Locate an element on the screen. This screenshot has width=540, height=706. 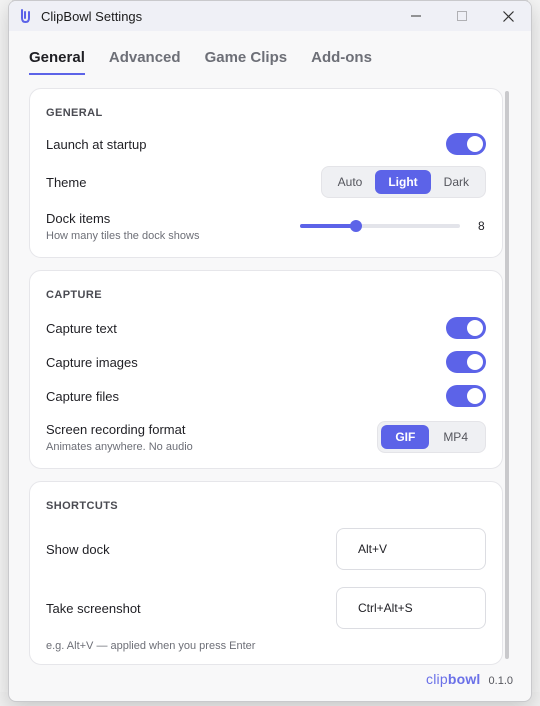
capture-images-toggle is located at coordinates (466, 362).